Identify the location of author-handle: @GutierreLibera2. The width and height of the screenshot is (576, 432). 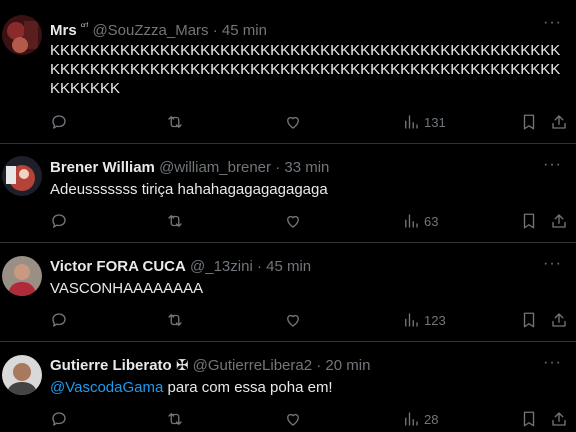
(252, 365).